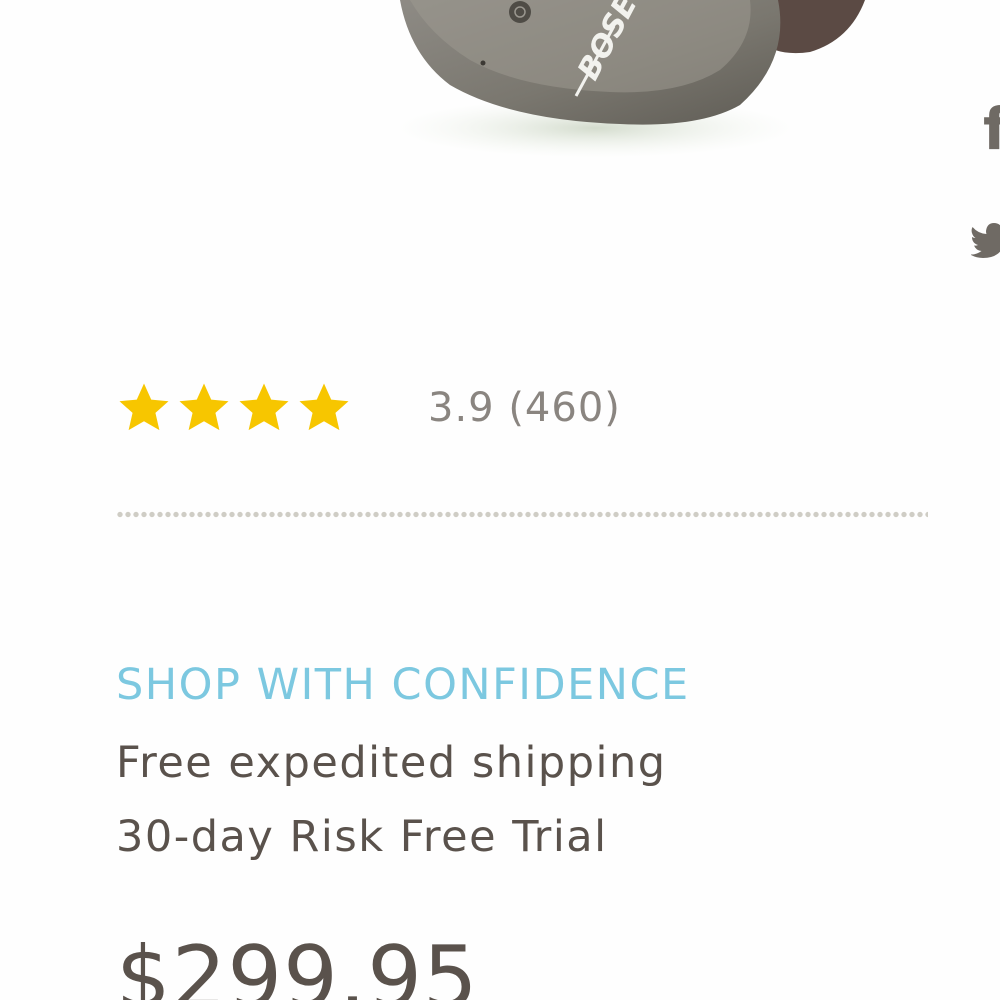 This screenshot has width=1000, height=1000. What do you see at coordinates (234, 408) in the screenshot?
I see `rating-stars` at bounding box center [234, 408].